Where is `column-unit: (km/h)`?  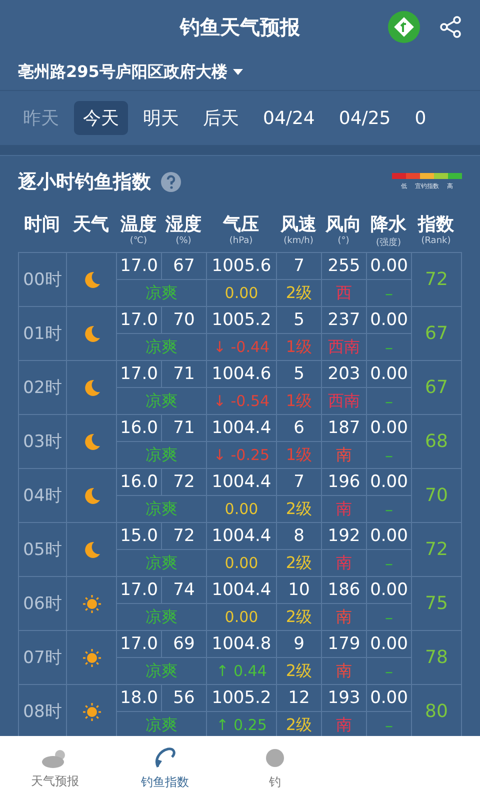
column-unit: (km/h) is located at coordinates (299, 242).